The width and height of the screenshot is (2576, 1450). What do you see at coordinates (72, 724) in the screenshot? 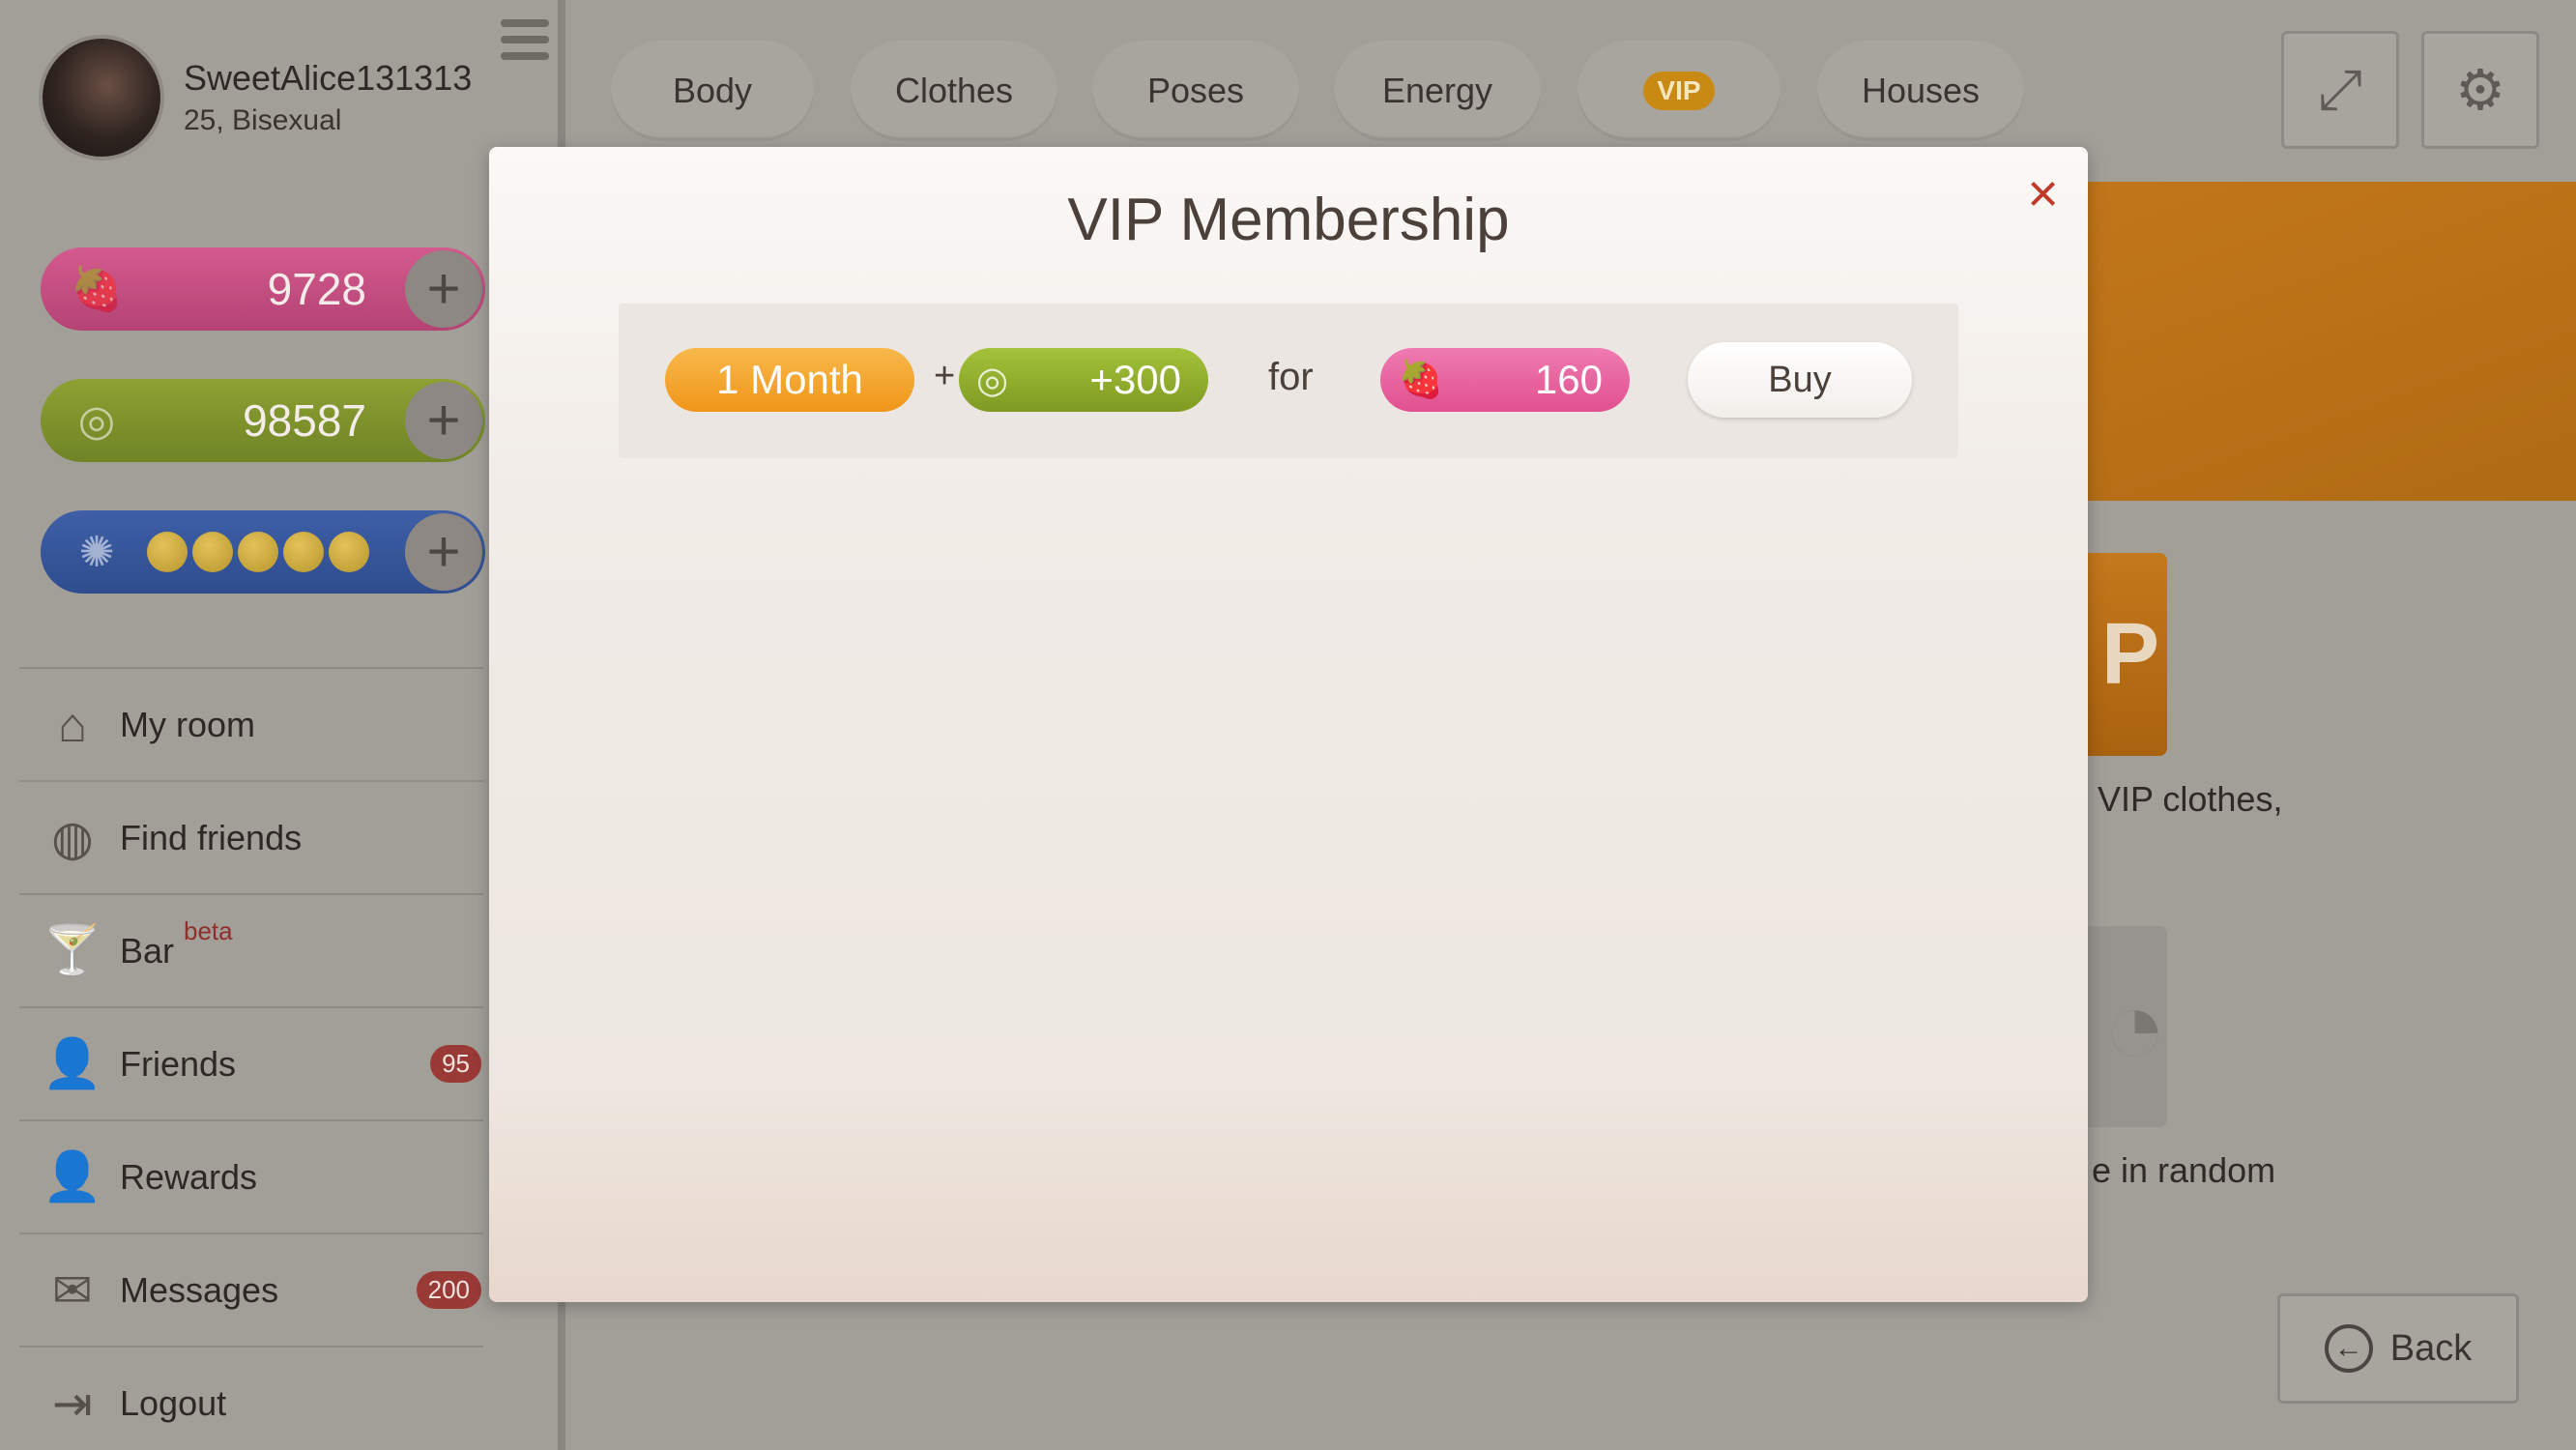
I see `house-icon: ⌂` at bounding box center [72, 724].